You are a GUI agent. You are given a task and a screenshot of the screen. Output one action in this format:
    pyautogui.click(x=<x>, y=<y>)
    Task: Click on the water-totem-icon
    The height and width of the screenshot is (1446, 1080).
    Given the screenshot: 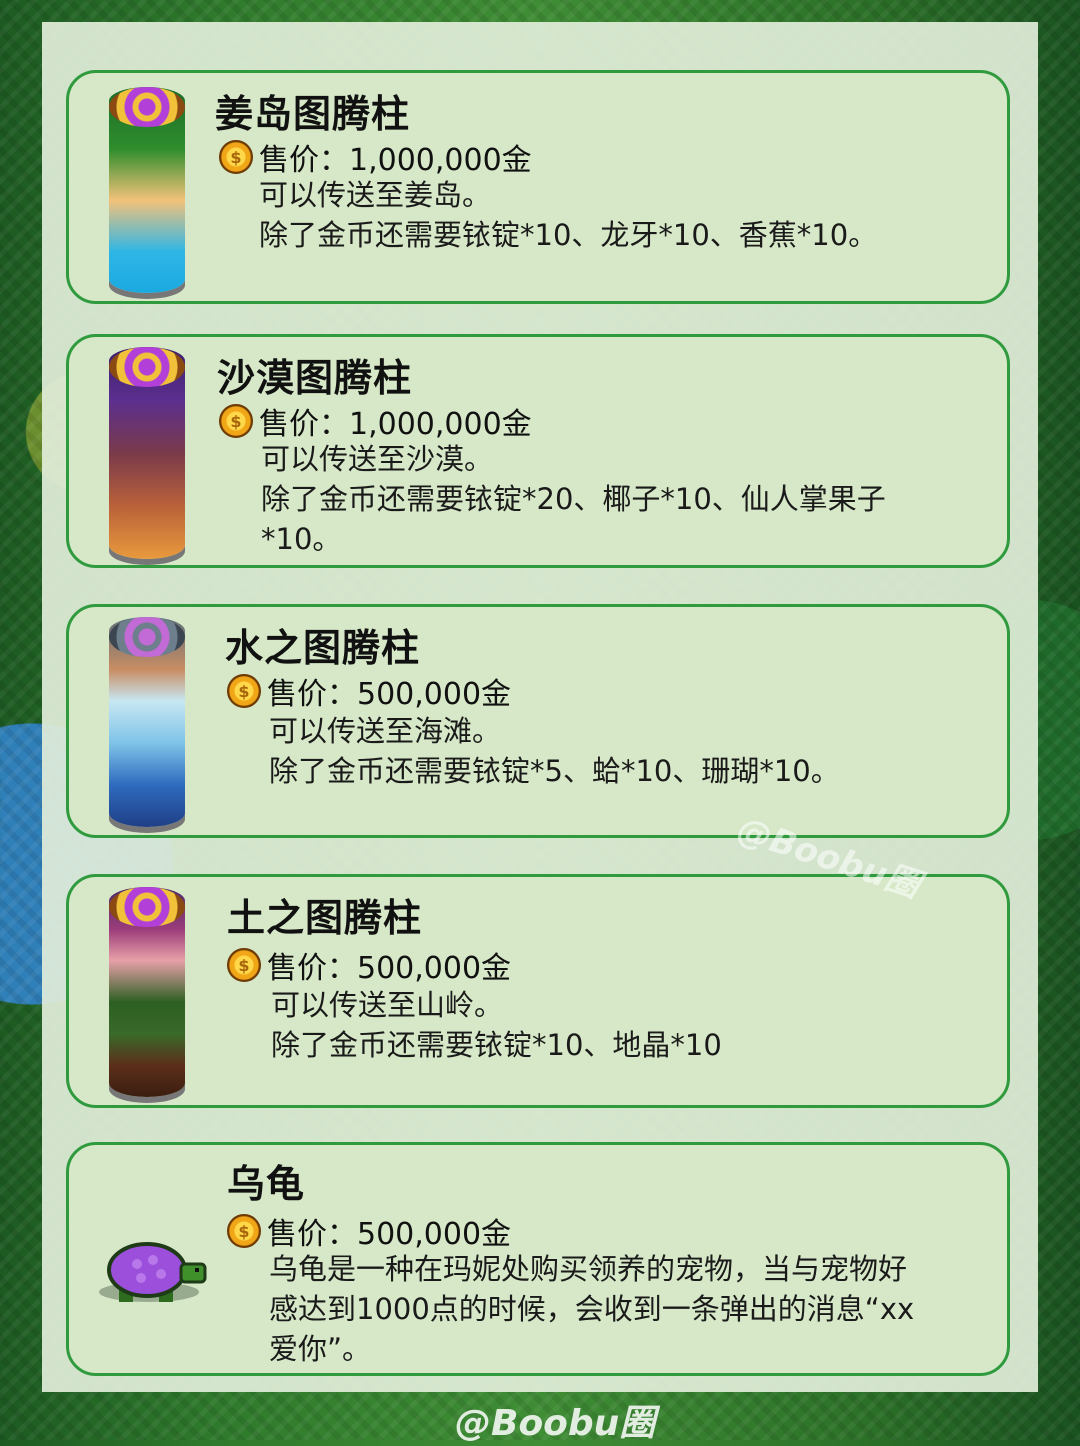 What is the action you would take?
    pyautogui.click(x=147, y=722)
    